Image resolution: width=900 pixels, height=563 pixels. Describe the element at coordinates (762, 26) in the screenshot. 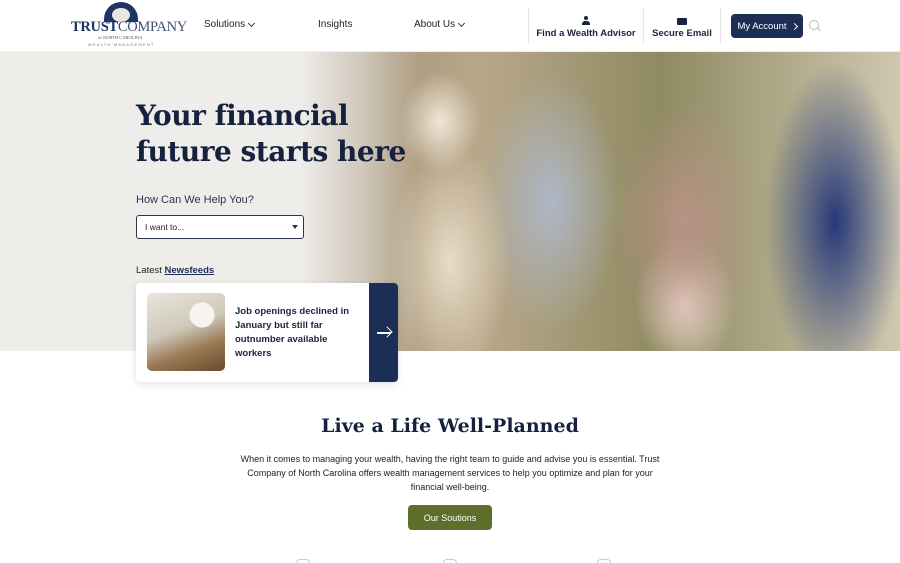

I see `my-account-label: My Account` at that location.